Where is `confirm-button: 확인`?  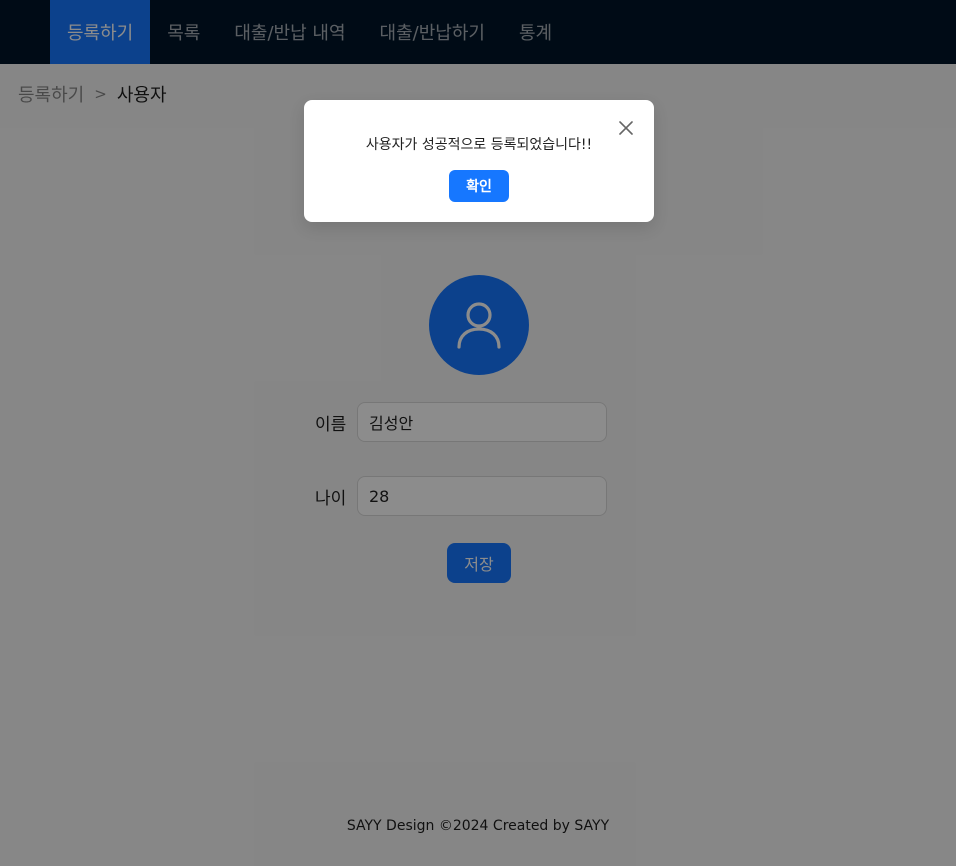
confirm-button: 확인 is located at coordinates (479, 186).